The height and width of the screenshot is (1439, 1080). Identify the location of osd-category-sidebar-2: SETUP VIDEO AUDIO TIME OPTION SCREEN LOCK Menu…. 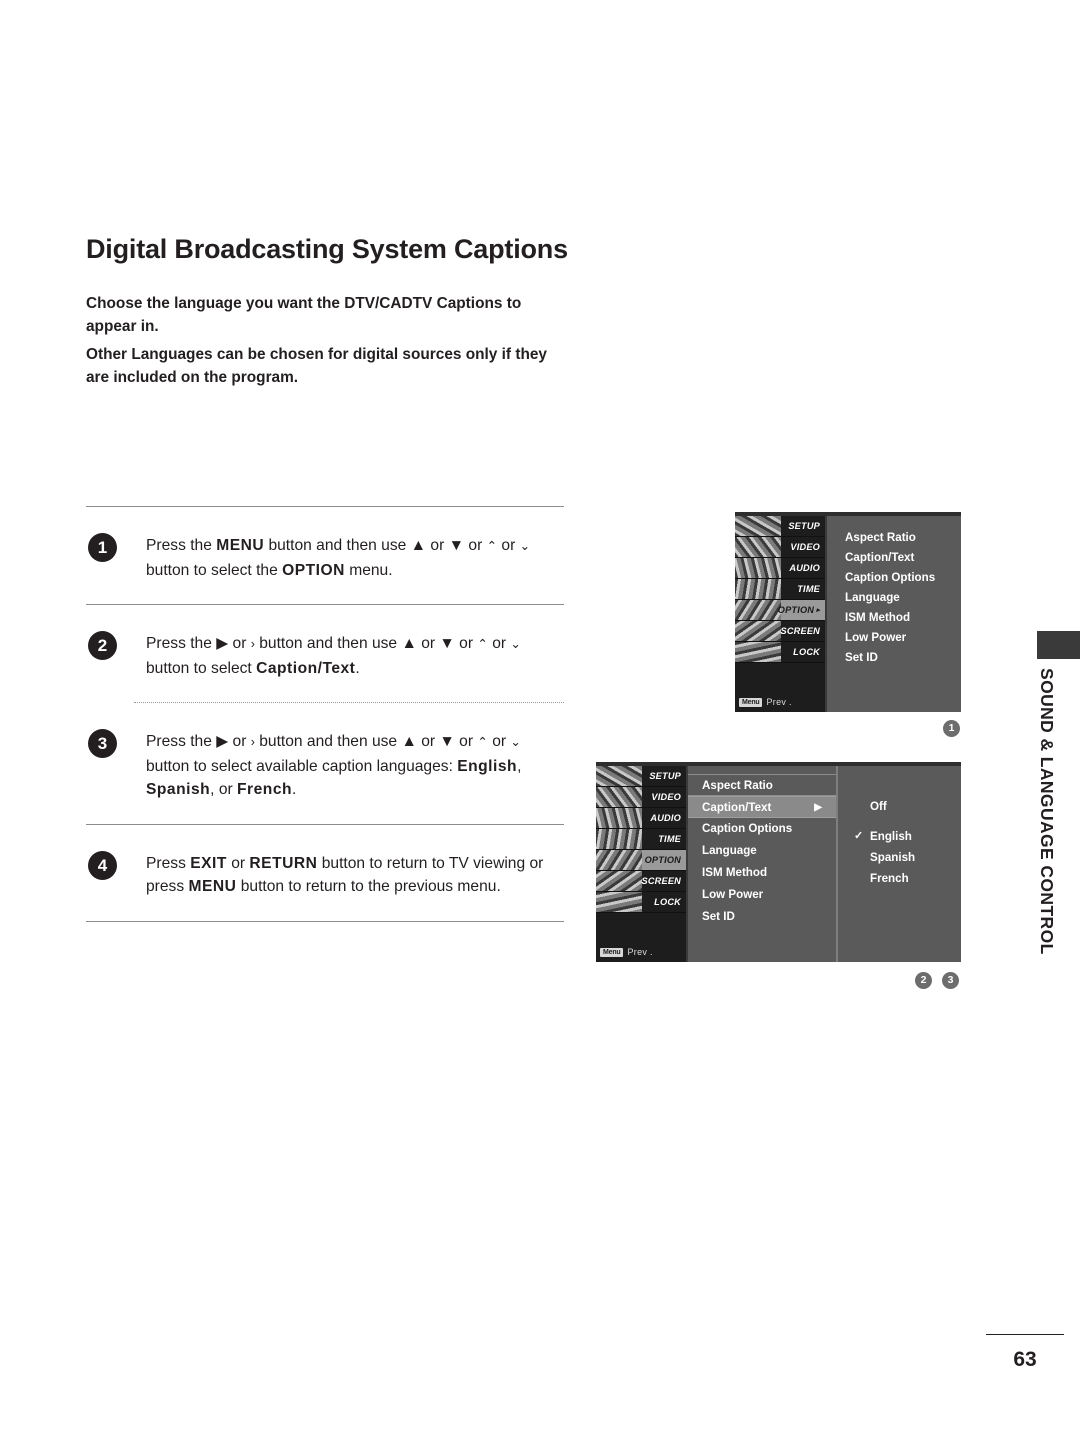
(642, 864).